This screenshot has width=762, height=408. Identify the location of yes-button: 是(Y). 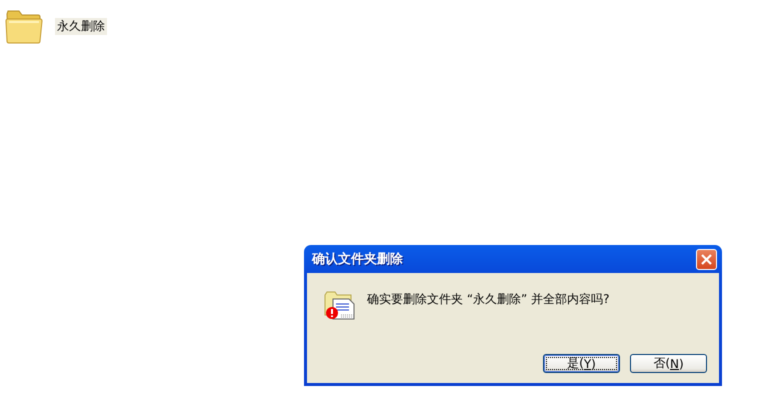
(581, 363).